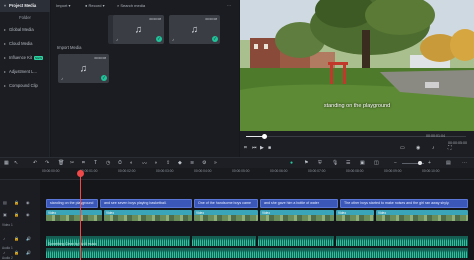  Describe the element at coordinates (86, 5) in the screenshot. I see `record-icon: ●` at that location.